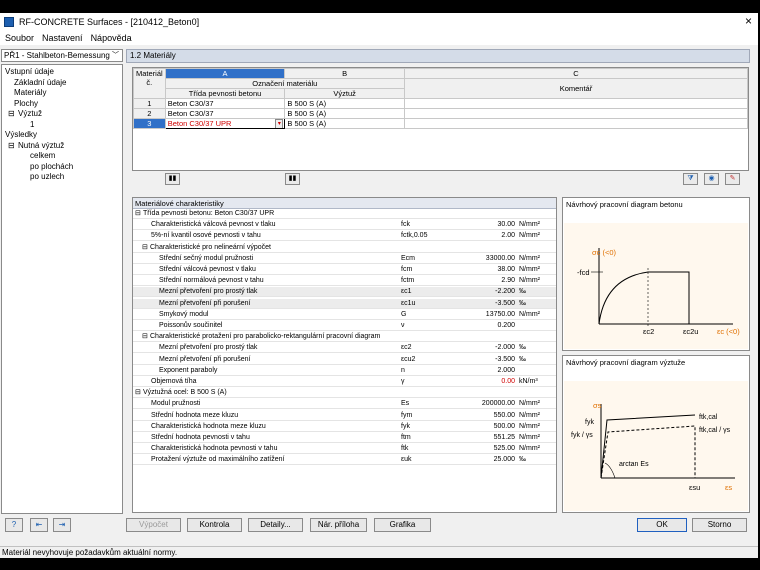 This screenshot has width=760, height=570. Describe the element at coordinates (694, 487) in the screenshot. I see `esu-label: εsu` at that location.